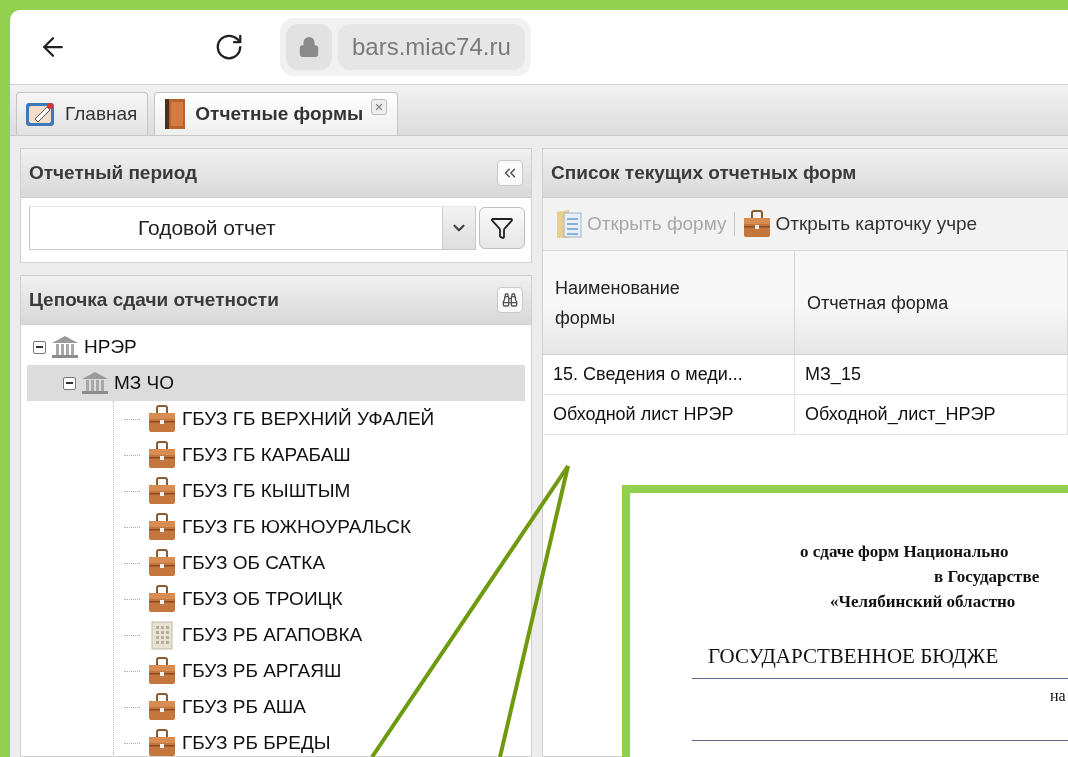  Describe the element at coordinates (569, 224) in the screenshot. I see `folder-icon` at that location.